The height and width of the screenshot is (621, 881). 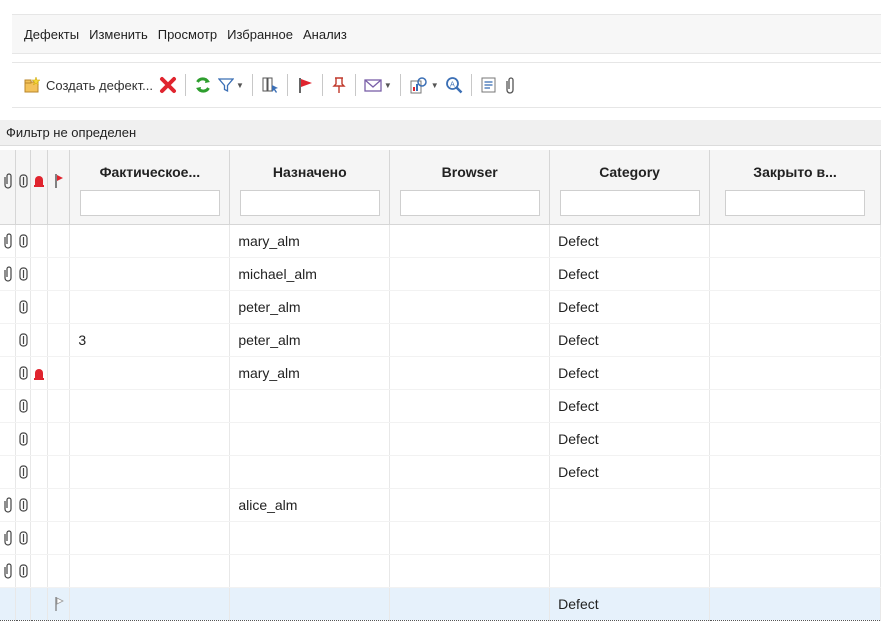 I want to click on paperclip-icon, so click(x=510, y=85).